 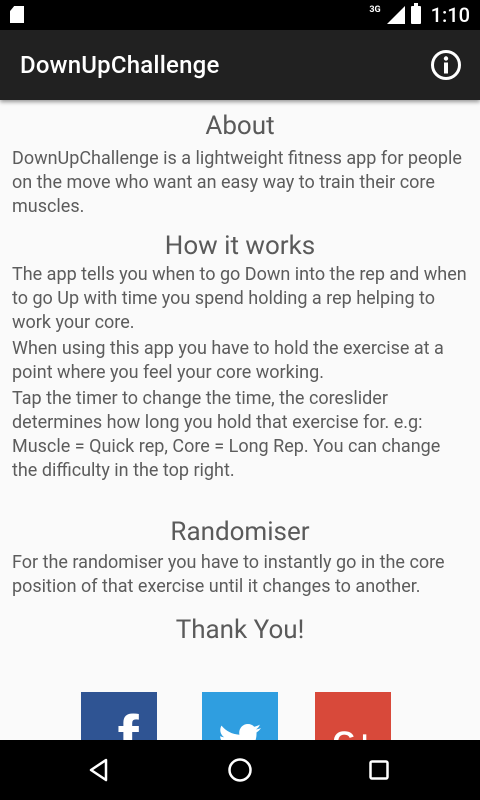 I want to click on googleplus-icon: G+, so click(x=353, y=734).